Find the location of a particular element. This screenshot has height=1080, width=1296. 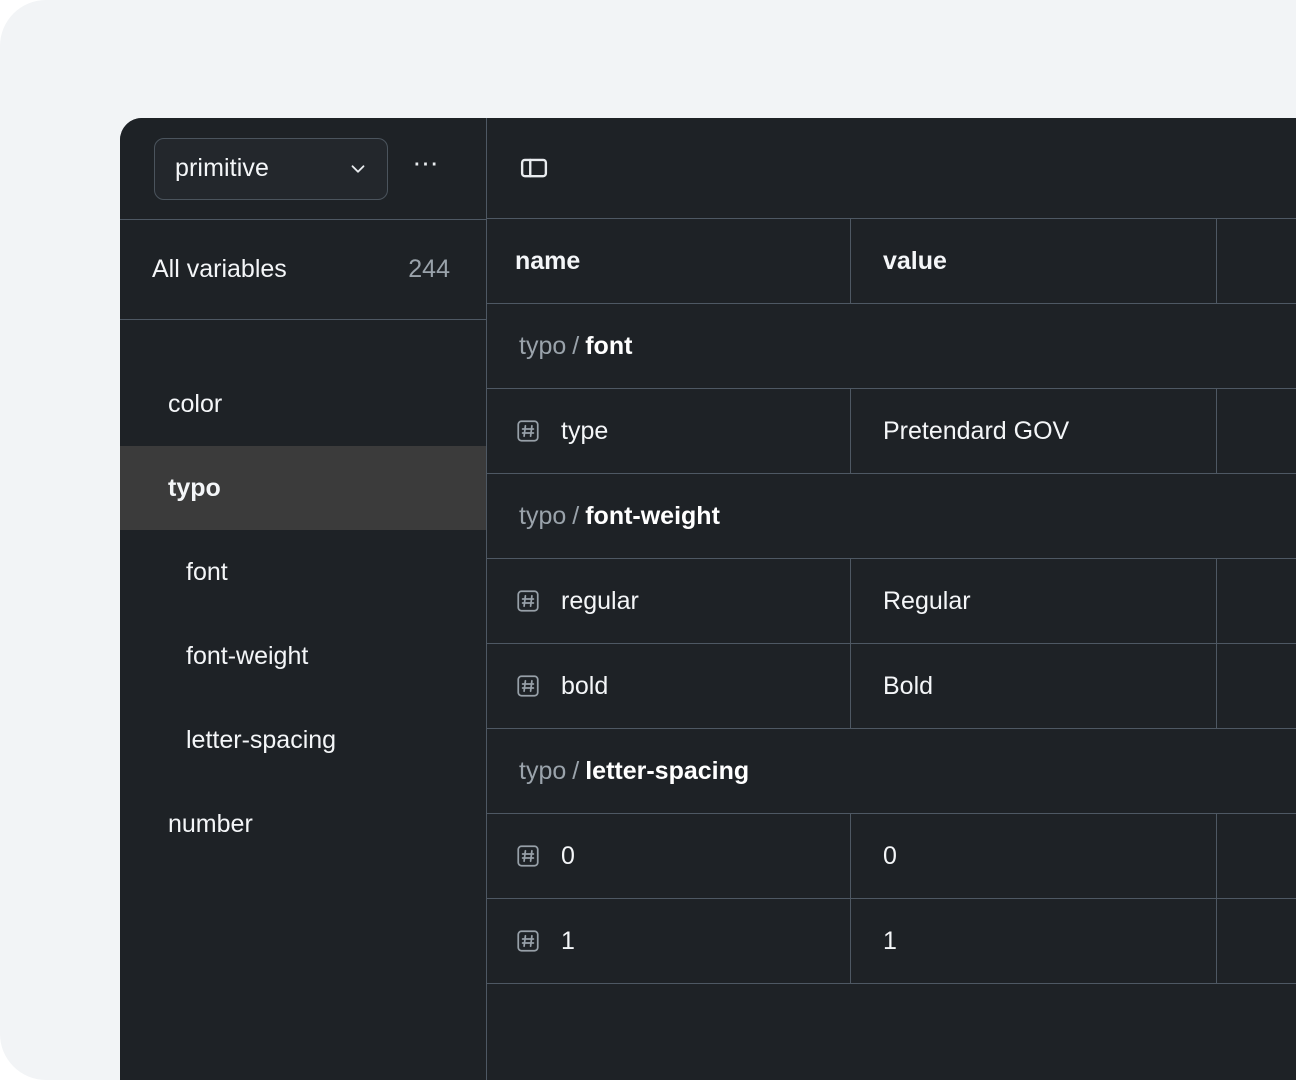

sidebar-item-typo: typo is located at coordinates (303, 488).